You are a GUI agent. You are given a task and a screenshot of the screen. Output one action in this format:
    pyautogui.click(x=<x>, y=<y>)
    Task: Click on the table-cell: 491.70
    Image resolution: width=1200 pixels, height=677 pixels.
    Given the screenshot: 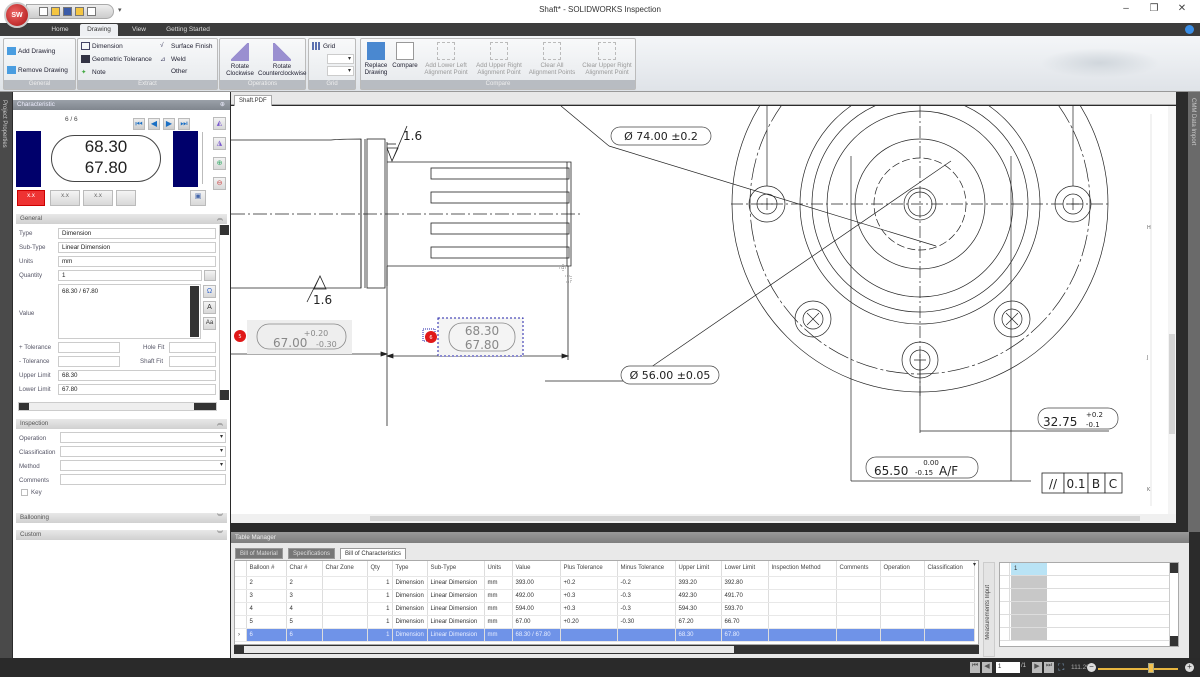 What is the action you would take?
    pyautogui.click(x=745, y=596)
    